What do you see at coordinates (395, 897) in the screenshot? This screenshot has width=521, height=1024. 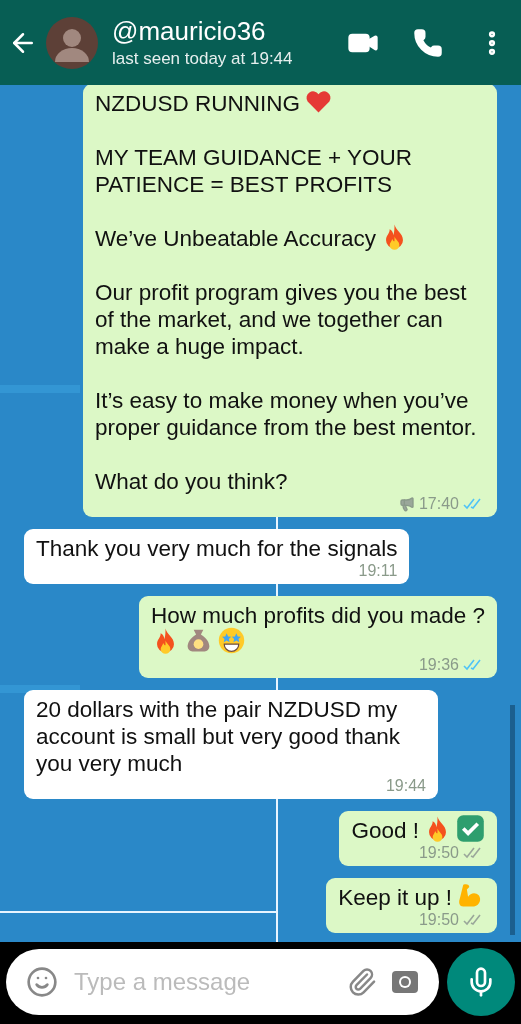 I see `message-text: Keep it up !` at bounding box center [395, 897].